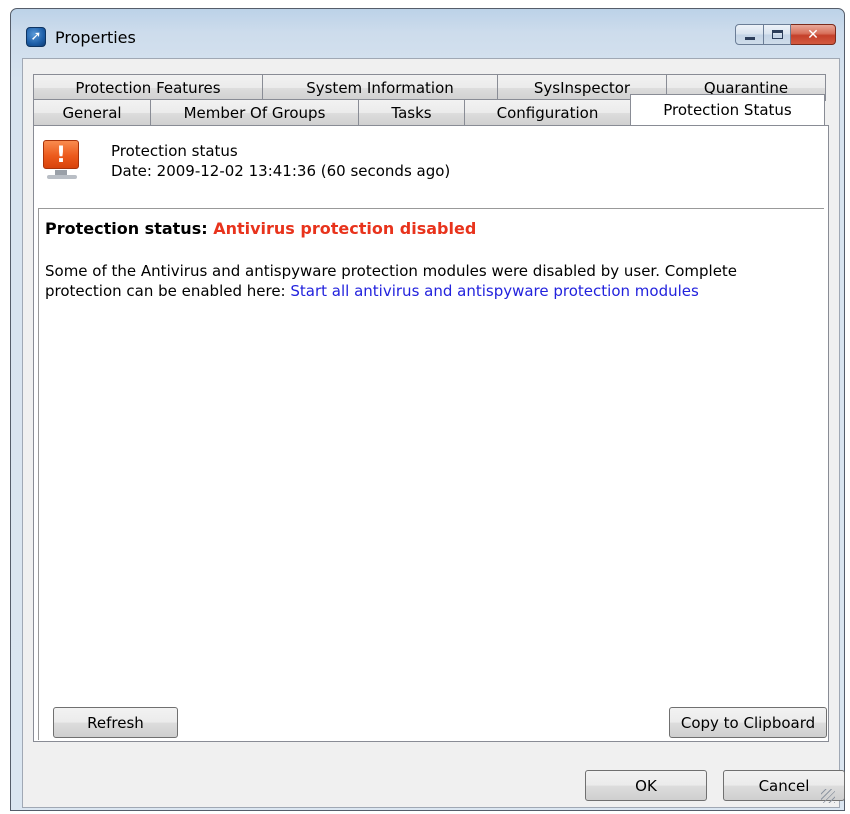 The width and height of the screenshot is (850, 814). Describe the element at coordinates (828, 796) in the screenshot. I see `resize-grip-icon` at that location.